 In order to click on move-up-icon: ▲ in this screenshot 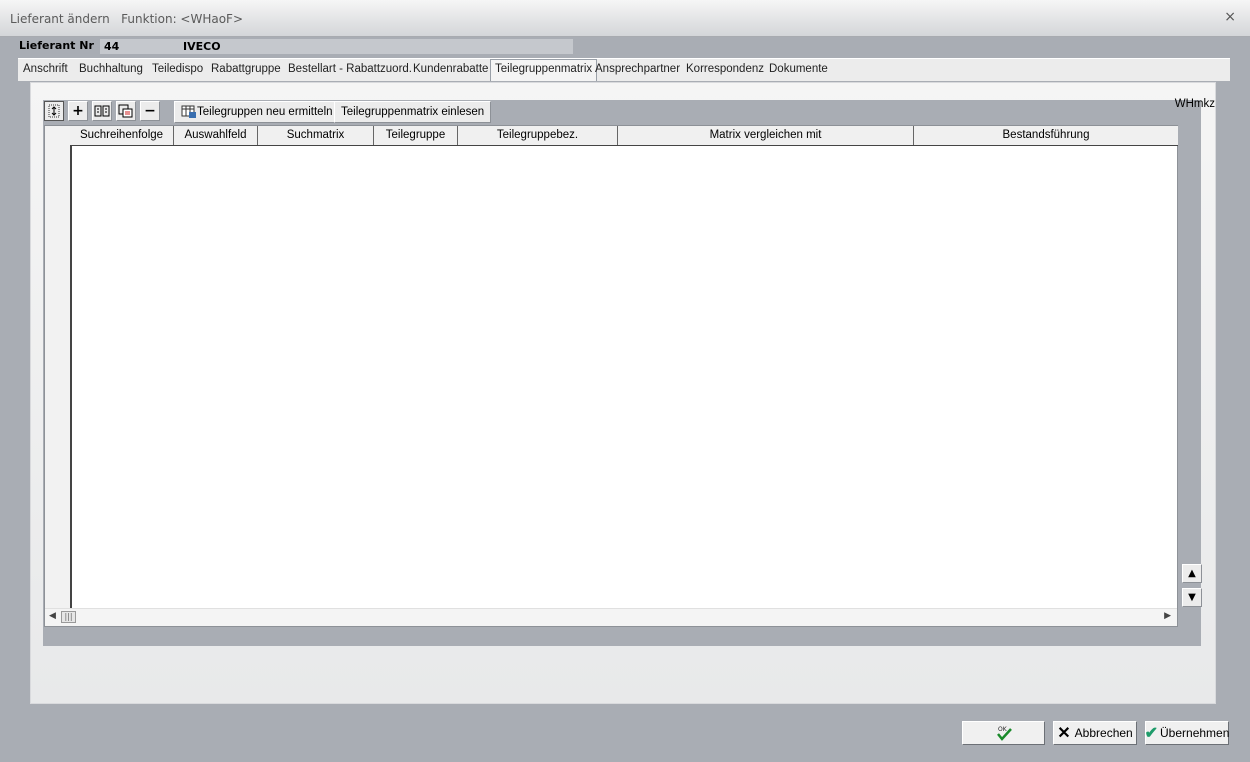, I will do `click(1192, 573)`.